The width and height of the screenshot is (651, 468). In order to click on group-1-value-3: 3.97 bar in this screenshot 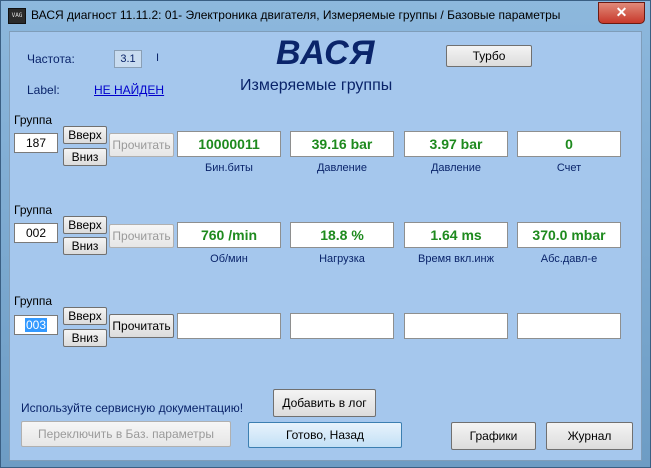, I will do `click(456, 144)`.